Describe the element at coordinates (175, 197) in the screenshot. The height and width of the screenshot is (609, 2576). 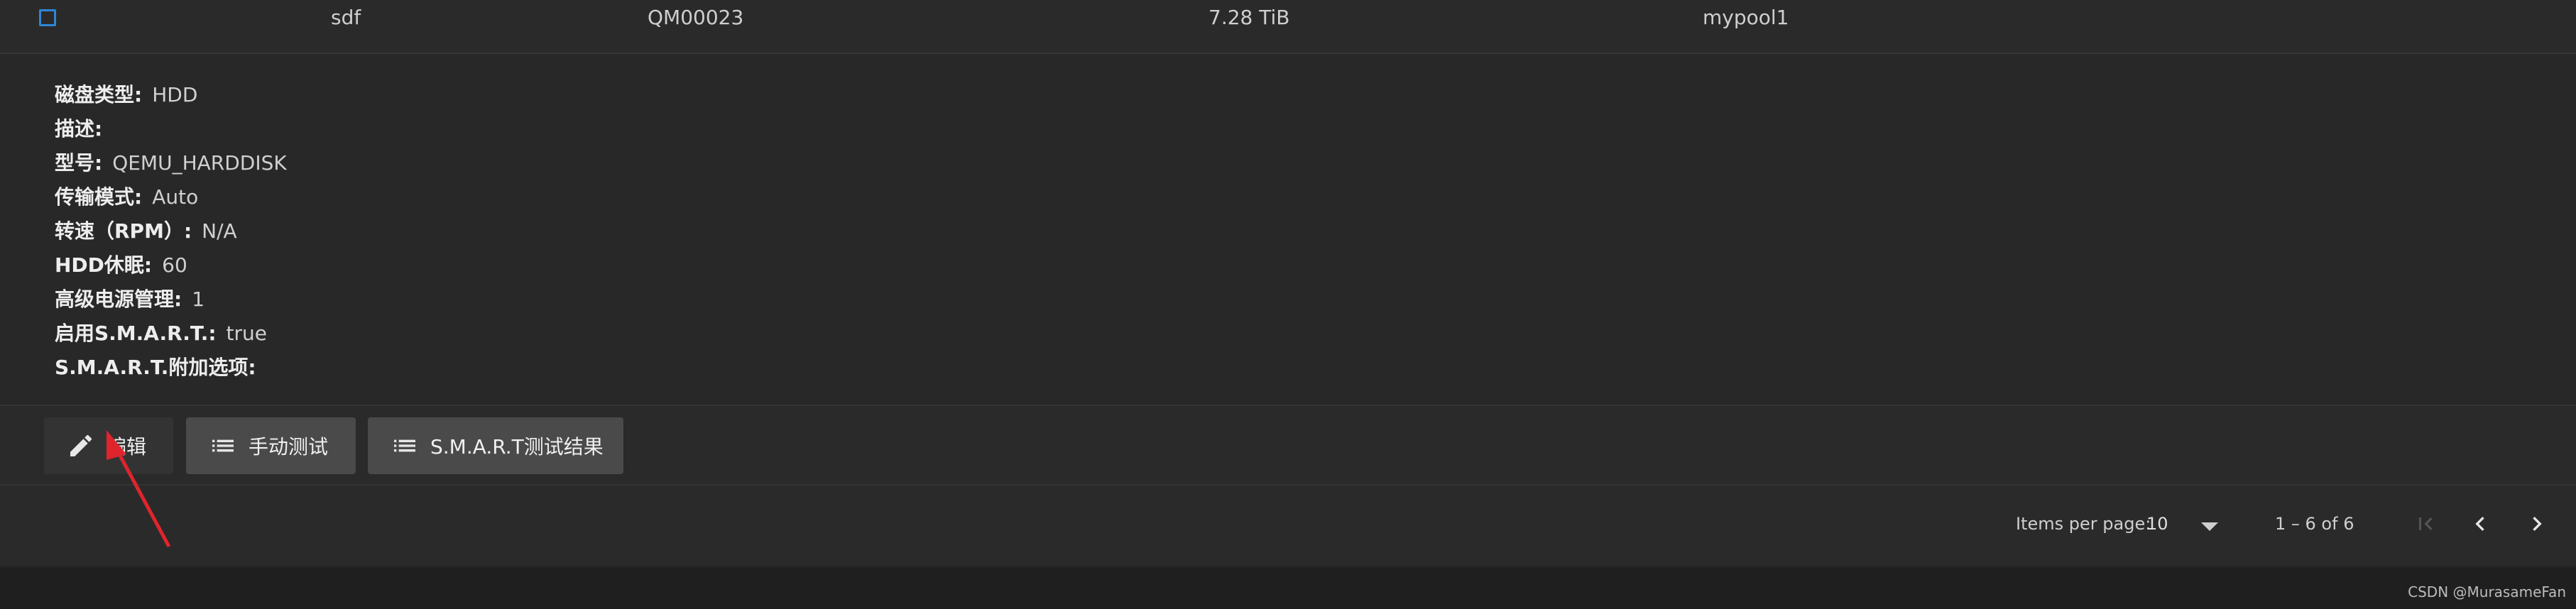
I see `detail-value: Auto` at that location.